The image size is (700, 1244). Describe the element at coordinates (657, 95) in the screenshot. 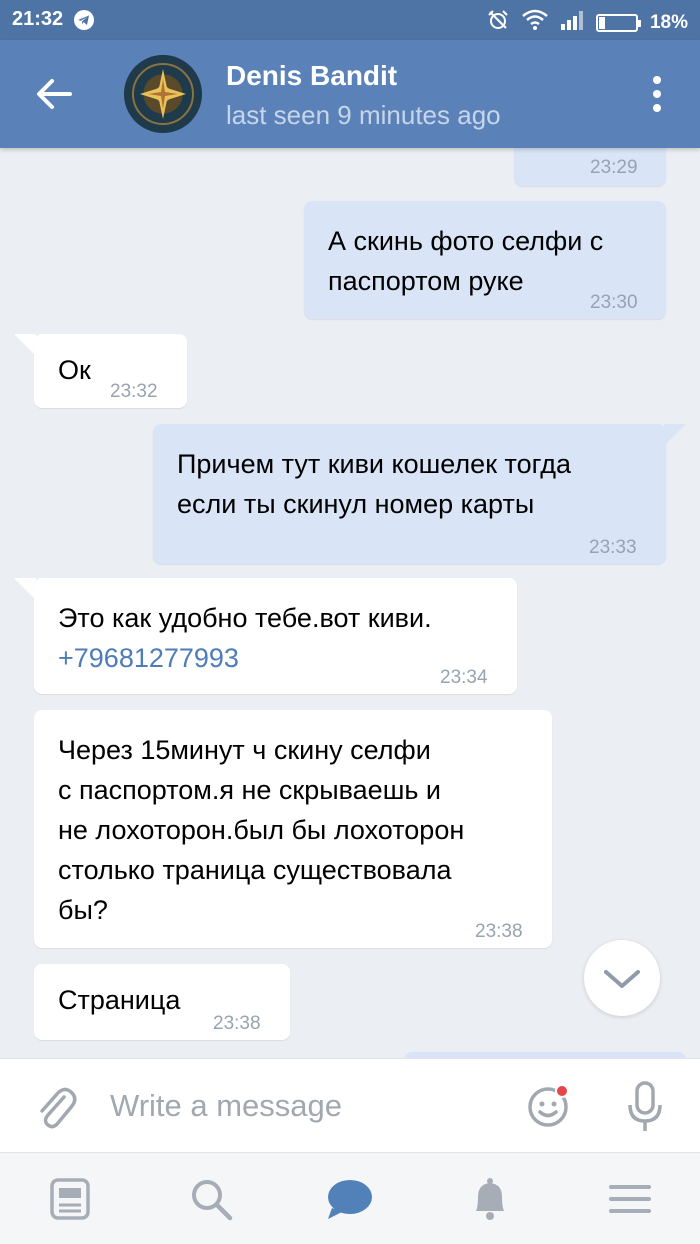

I see `more-vertical-icon` at that location.